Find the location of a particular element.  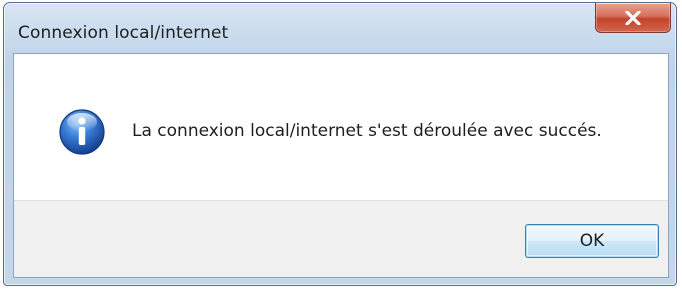

ok-button: OK is located at coordinates (592, 241).